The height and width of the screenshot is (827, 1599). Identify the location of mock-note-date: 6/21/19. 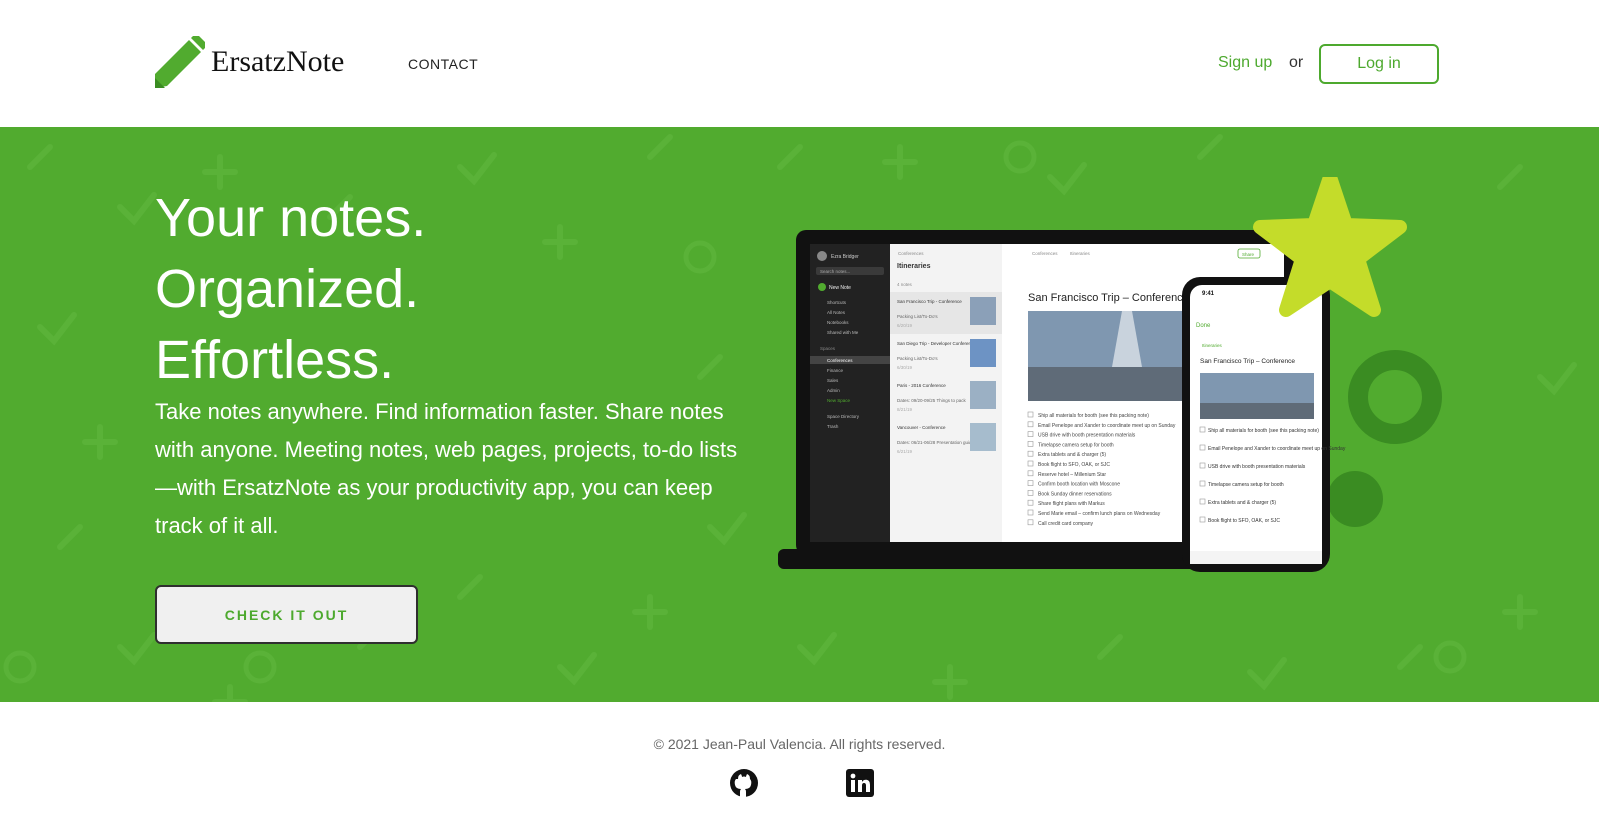
(905, 451).